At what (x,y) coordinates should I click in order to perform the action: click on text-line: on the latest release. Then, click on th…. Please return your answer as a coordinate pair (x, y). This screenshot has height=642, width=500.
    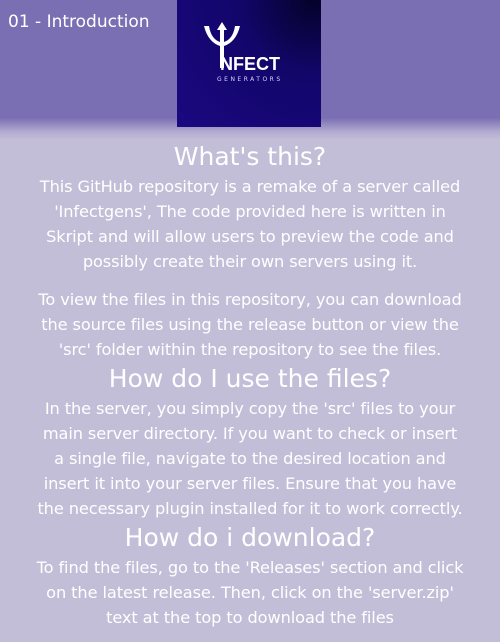
    Looking at the image, I should click on (250, 592).